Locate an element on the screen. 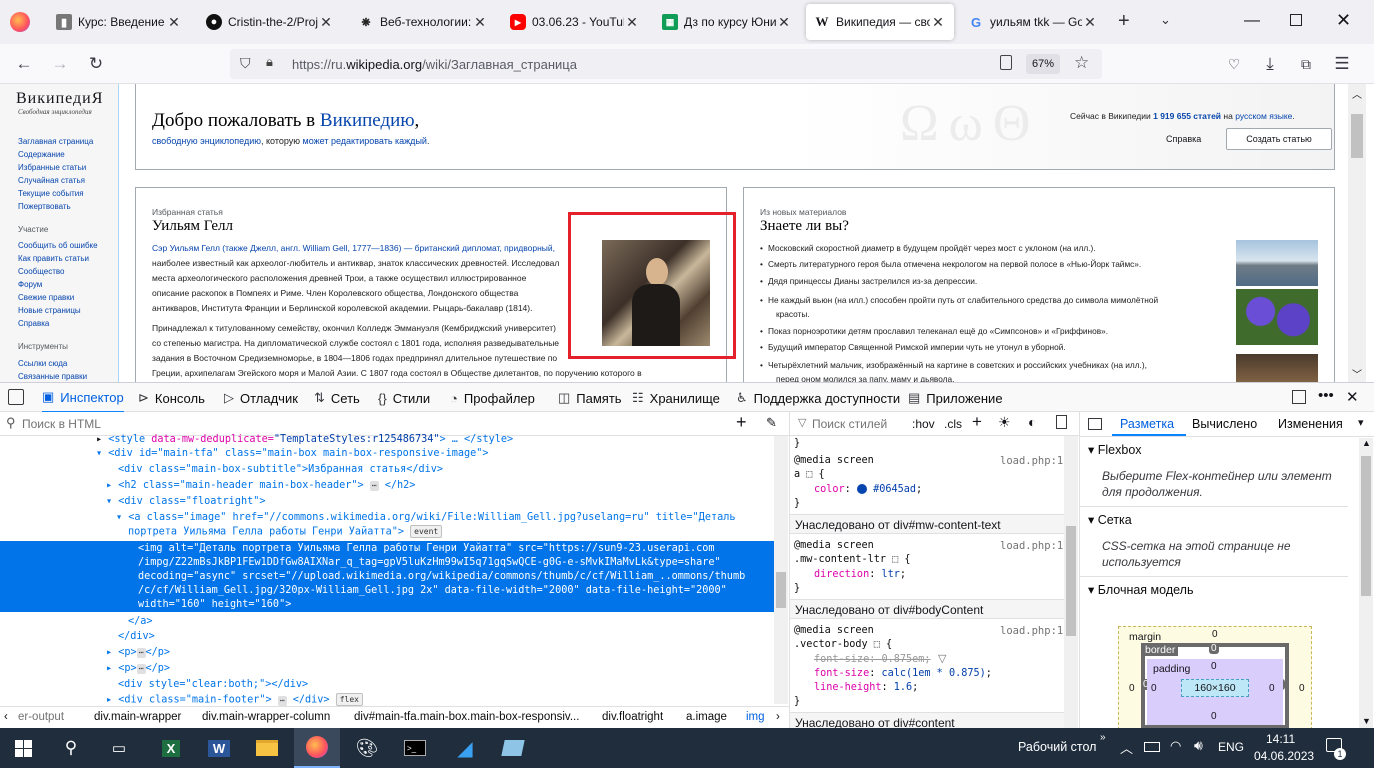 This screenshot has height=768, width=1374. rule-declaration: direction: ltr; is located at coordinates (860, 574).